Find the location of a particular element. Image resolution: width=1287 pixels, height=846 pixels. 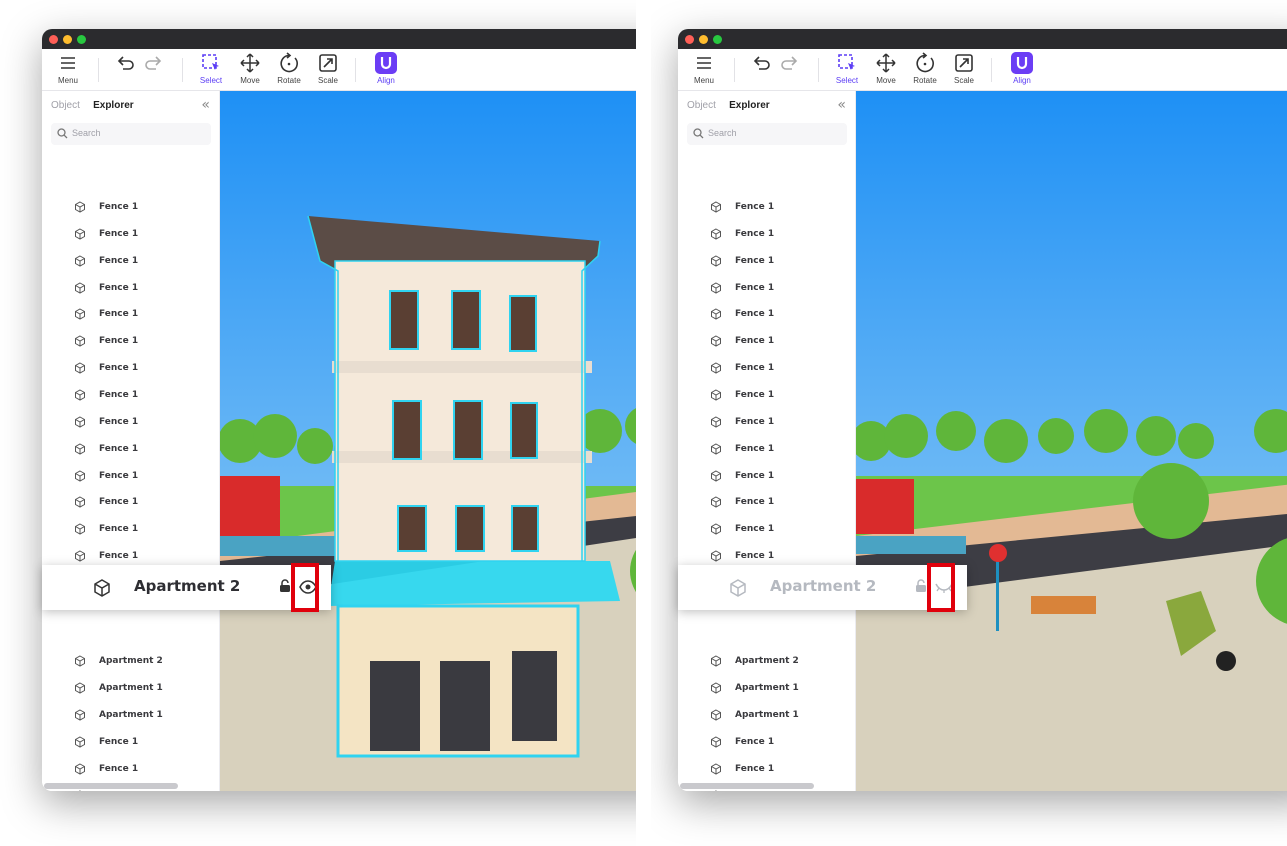

undo-icon is located at coordinates (125, 63).